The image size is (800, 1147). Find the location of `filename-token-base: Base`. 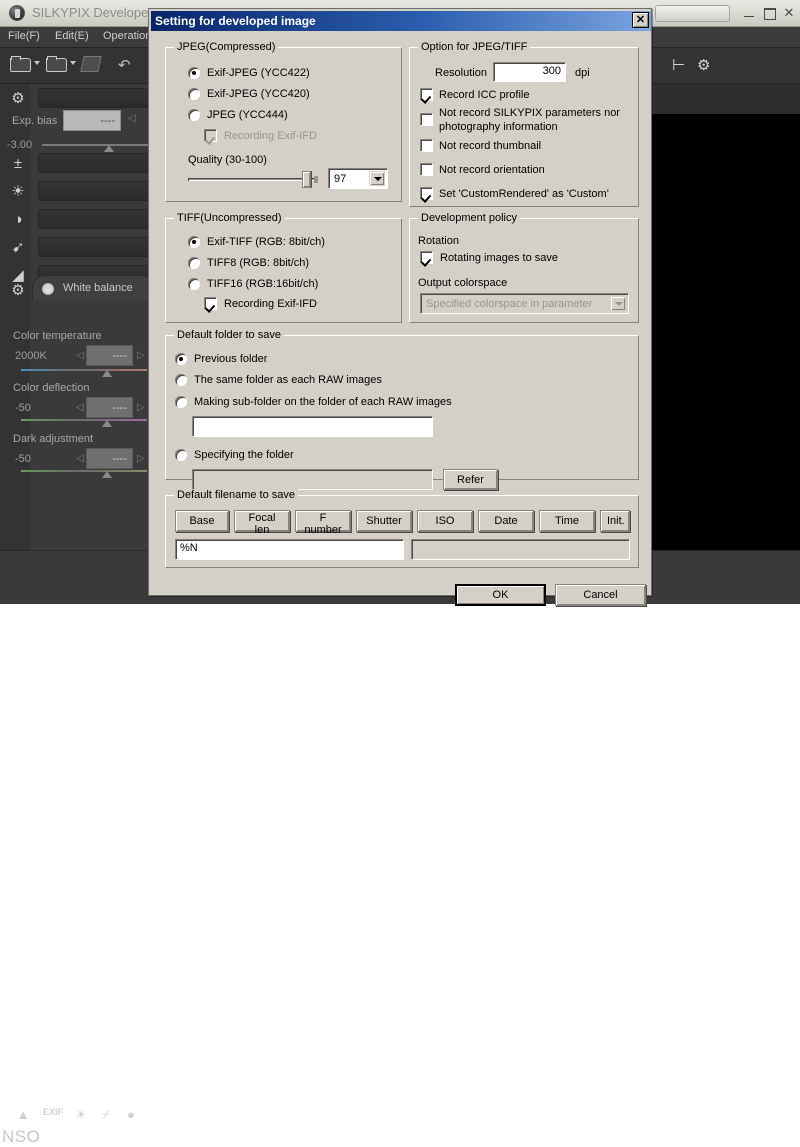

filename-token-base: Base is located at coordinates (202, 521).